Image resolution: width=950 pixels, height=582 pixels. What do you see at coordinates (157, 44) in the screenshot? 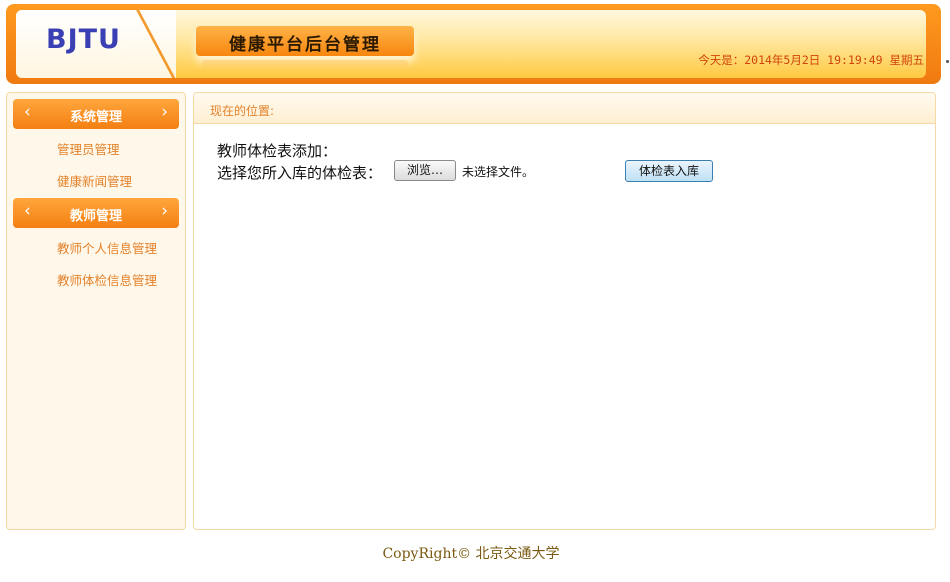
I see `logo-divider` at bounding box center [157, 44].